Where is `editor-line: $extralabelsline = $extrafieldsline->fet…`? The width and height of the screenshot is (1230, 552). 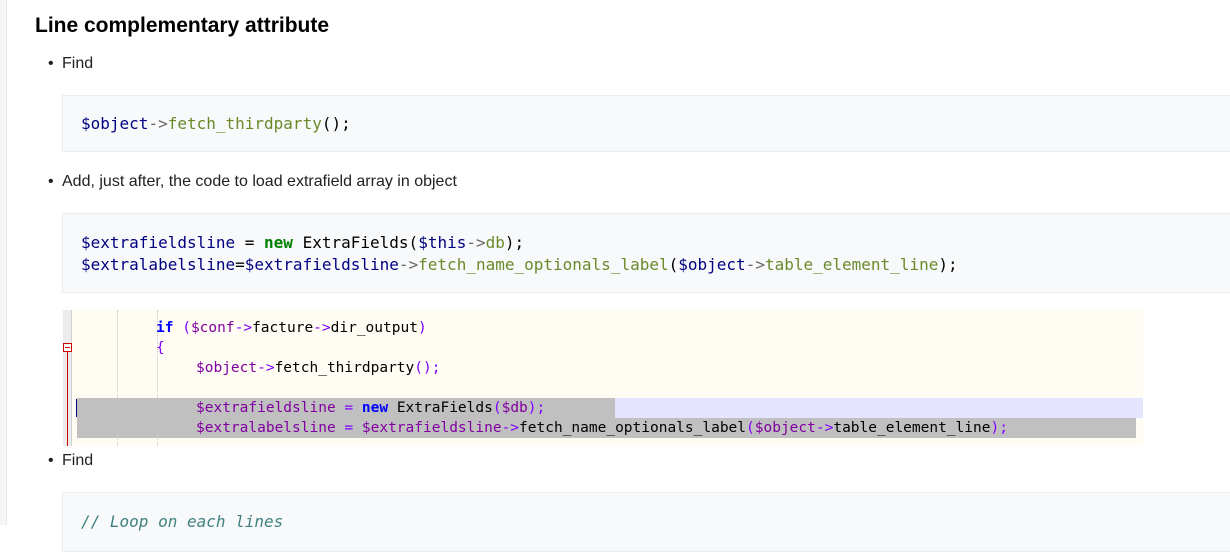
editor-line: $extralabelsline = $extrafieldsline->fet… is located at coordinates (602, 428).